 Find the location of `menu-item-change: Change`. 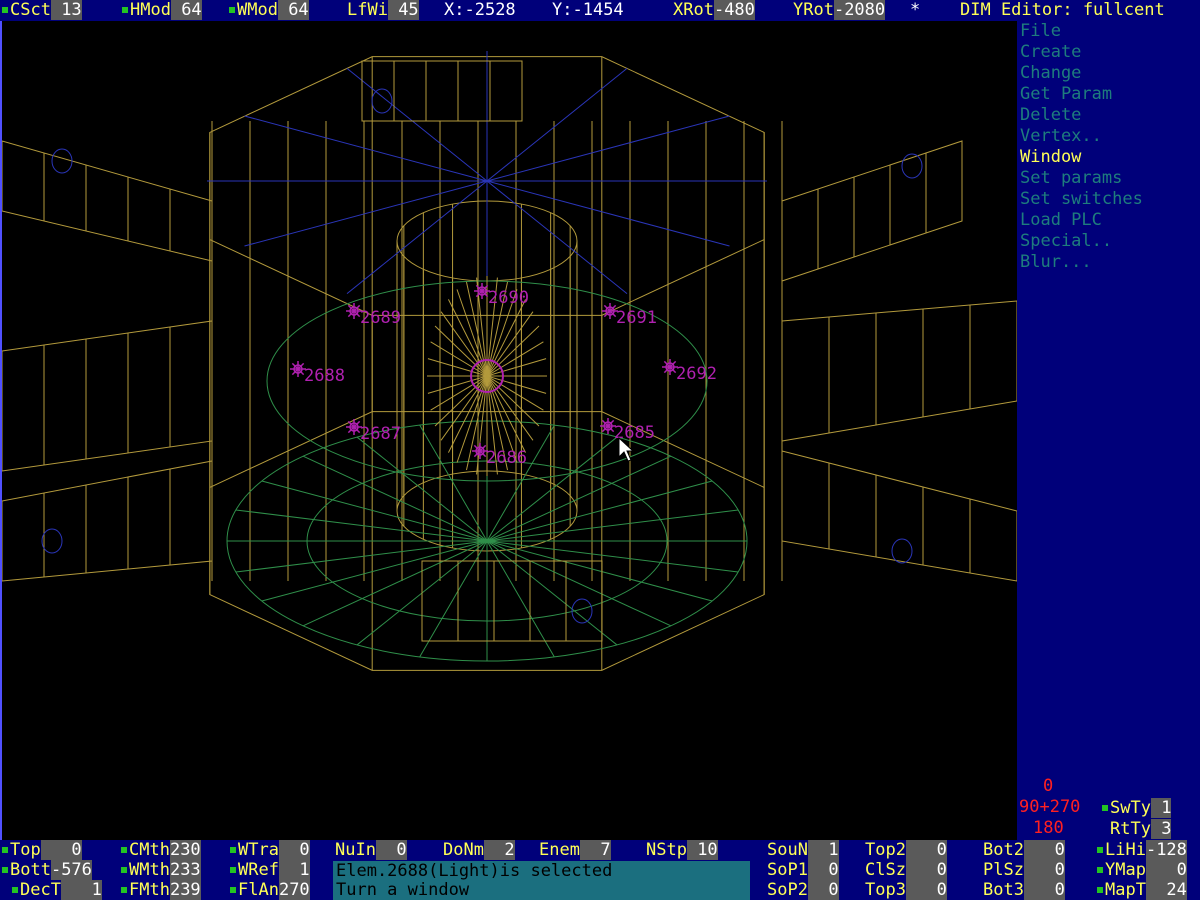

menu-item-change: Change is located at coordinates (1050, 73).